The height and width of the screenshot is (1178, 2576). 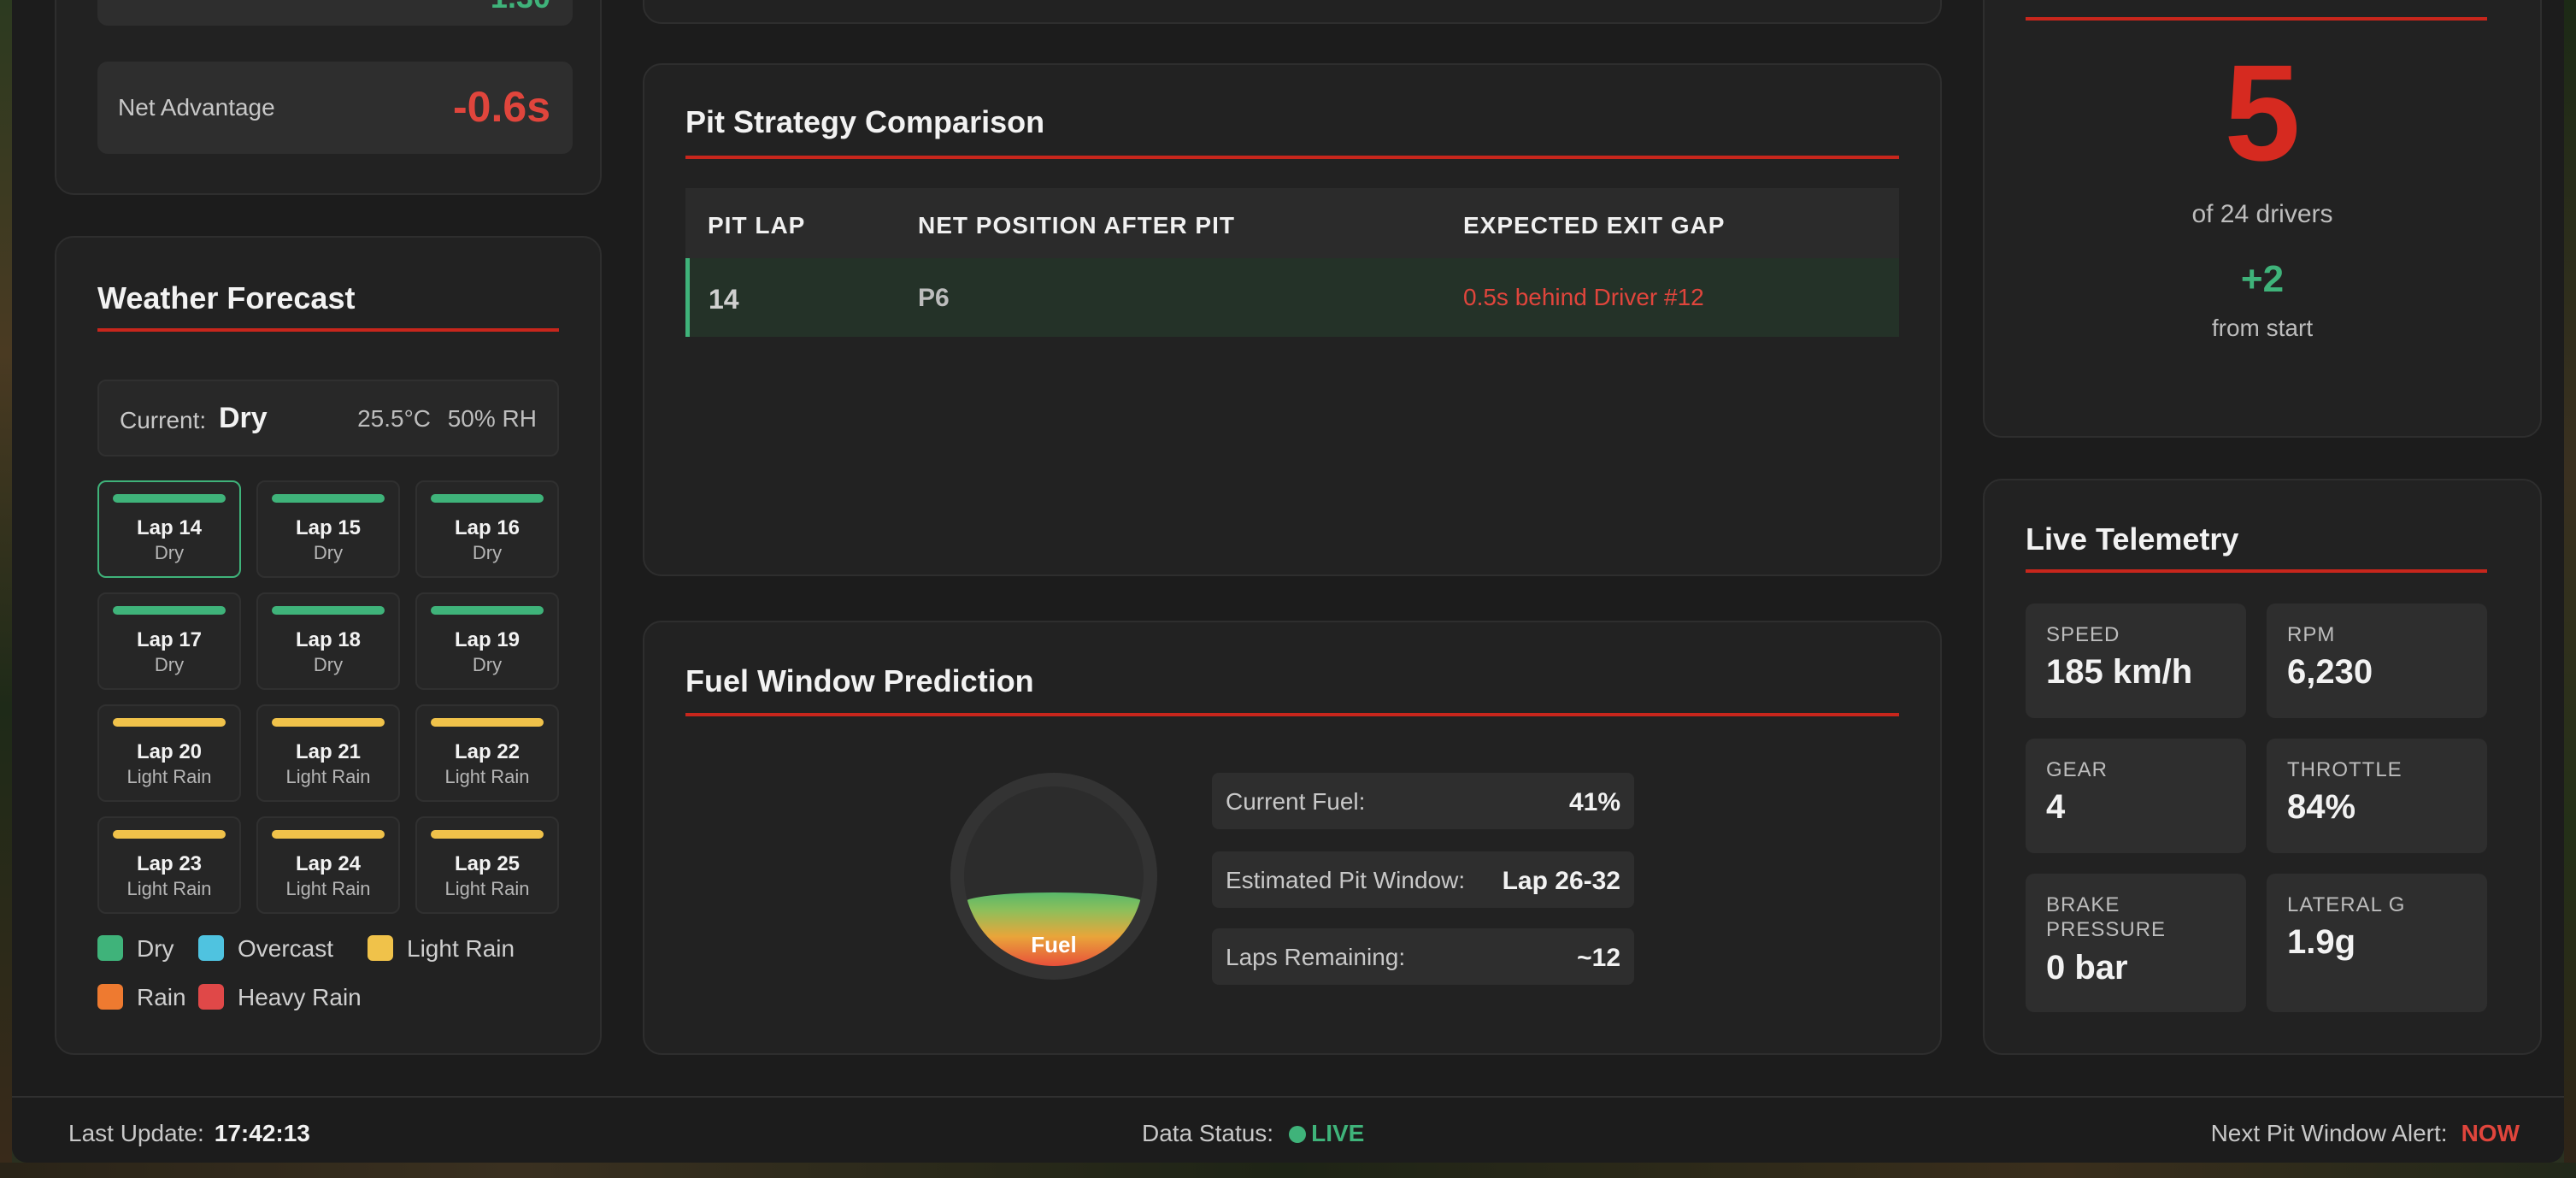 I want to click on speed-card: SPEED 185 km/h, so click(x=2136, y=661).